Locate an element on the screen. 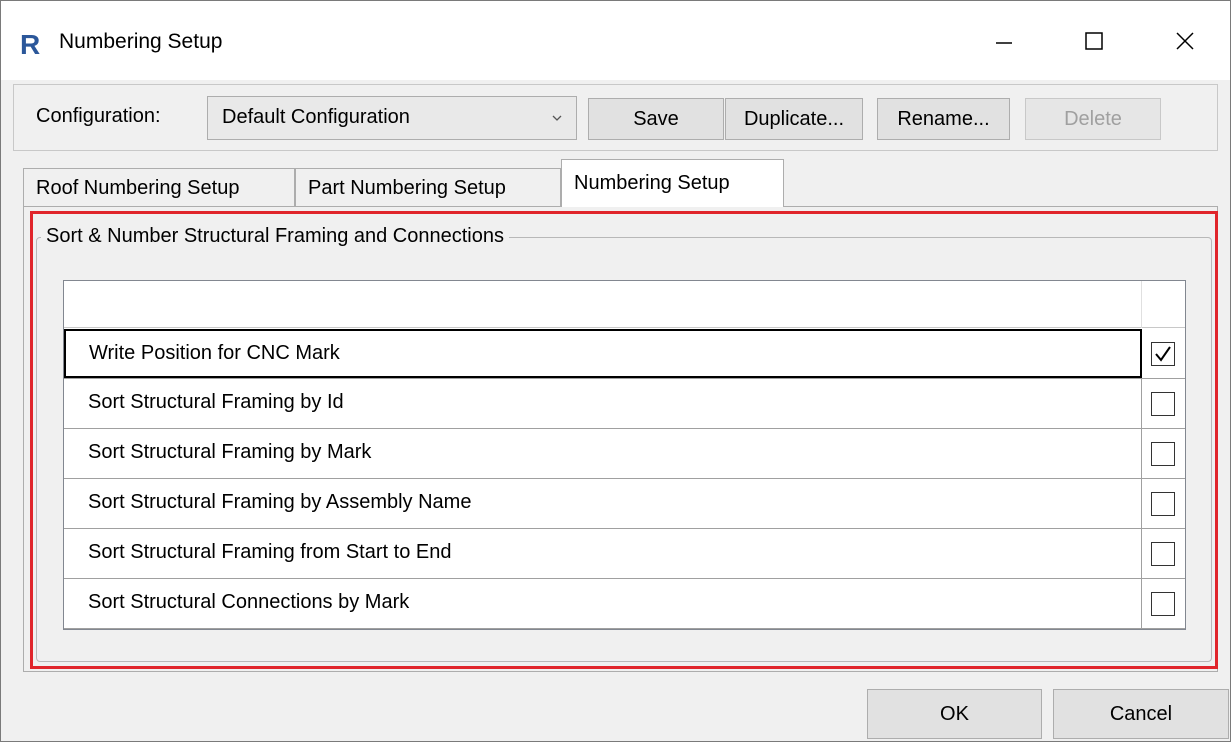  chevron-down-icon is located at coordinates (557, 118).